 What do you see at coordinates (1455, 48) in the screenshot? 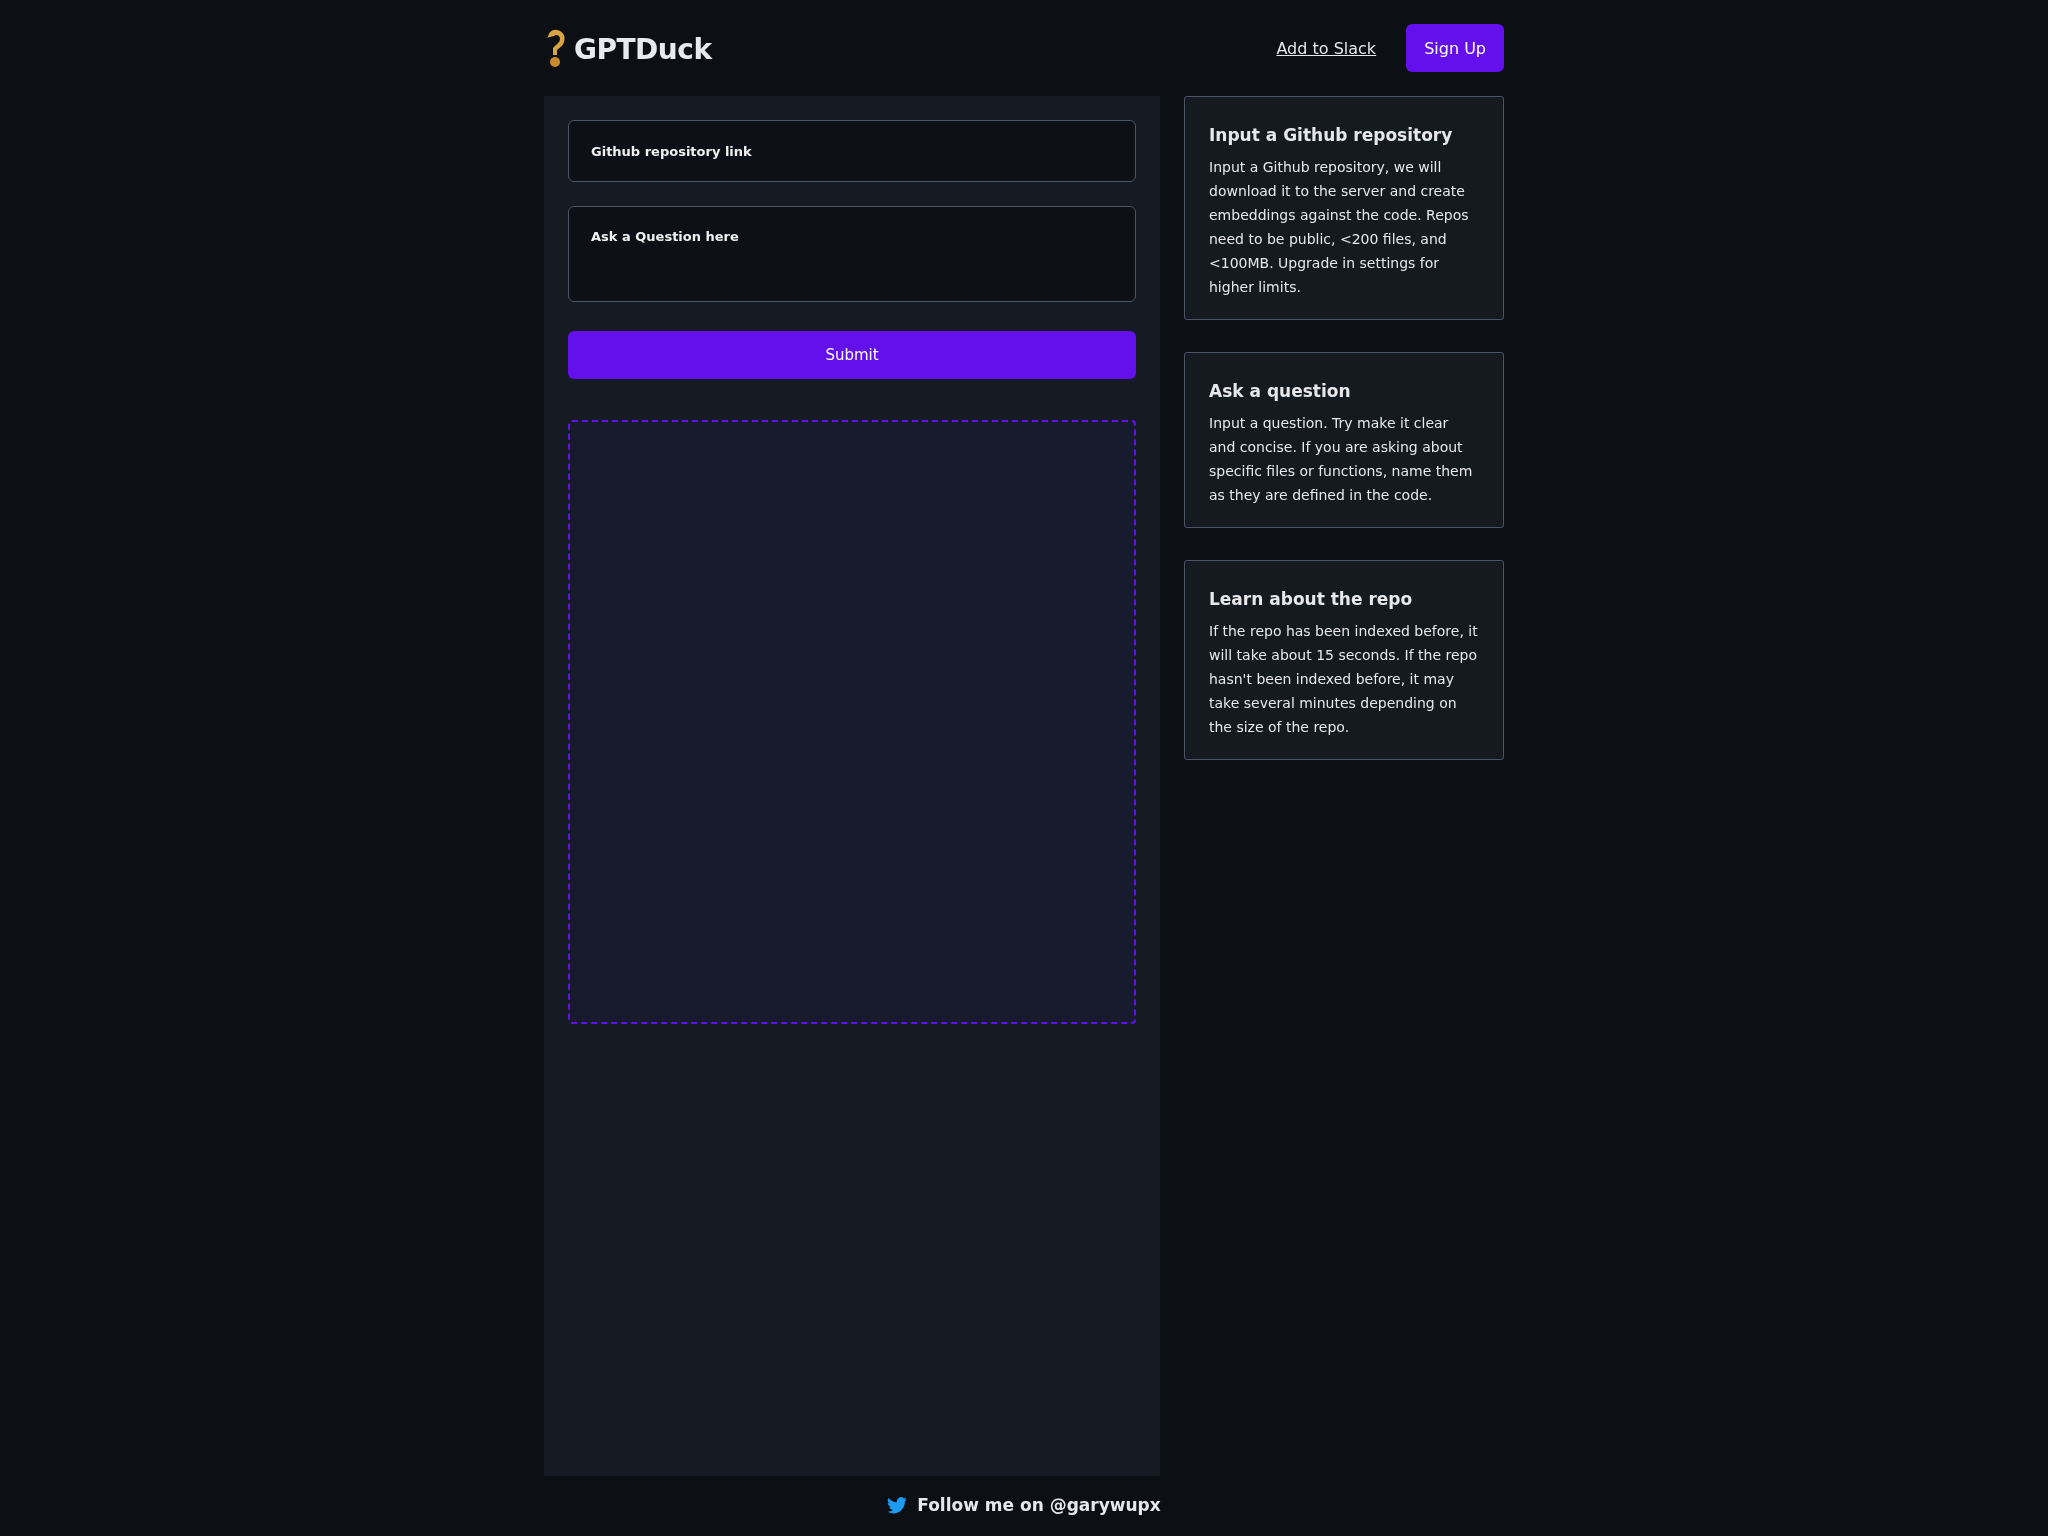
I see `sign-up-button: Sign Up` at bounding box center [1455, 48].